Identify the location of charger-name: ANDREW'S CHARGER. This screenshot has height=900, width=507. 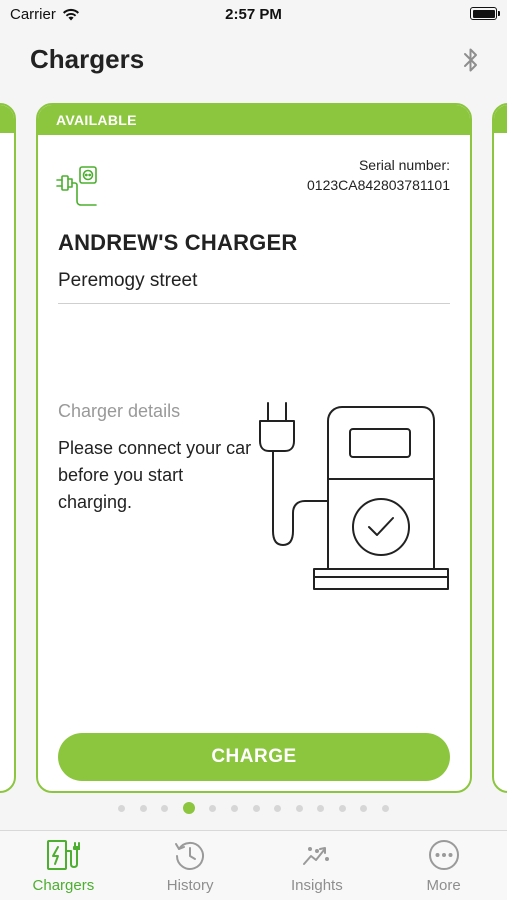
(178, 242).